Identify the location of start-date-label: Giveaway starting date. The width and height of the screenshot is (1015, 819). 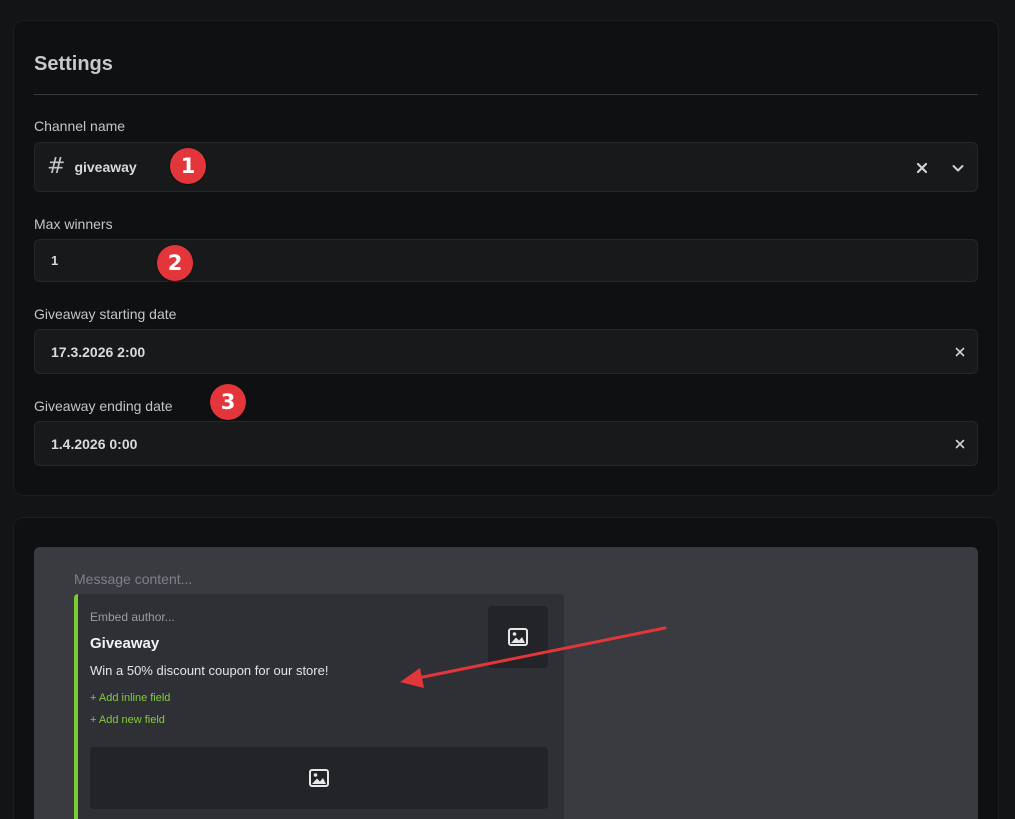
(105, 314).